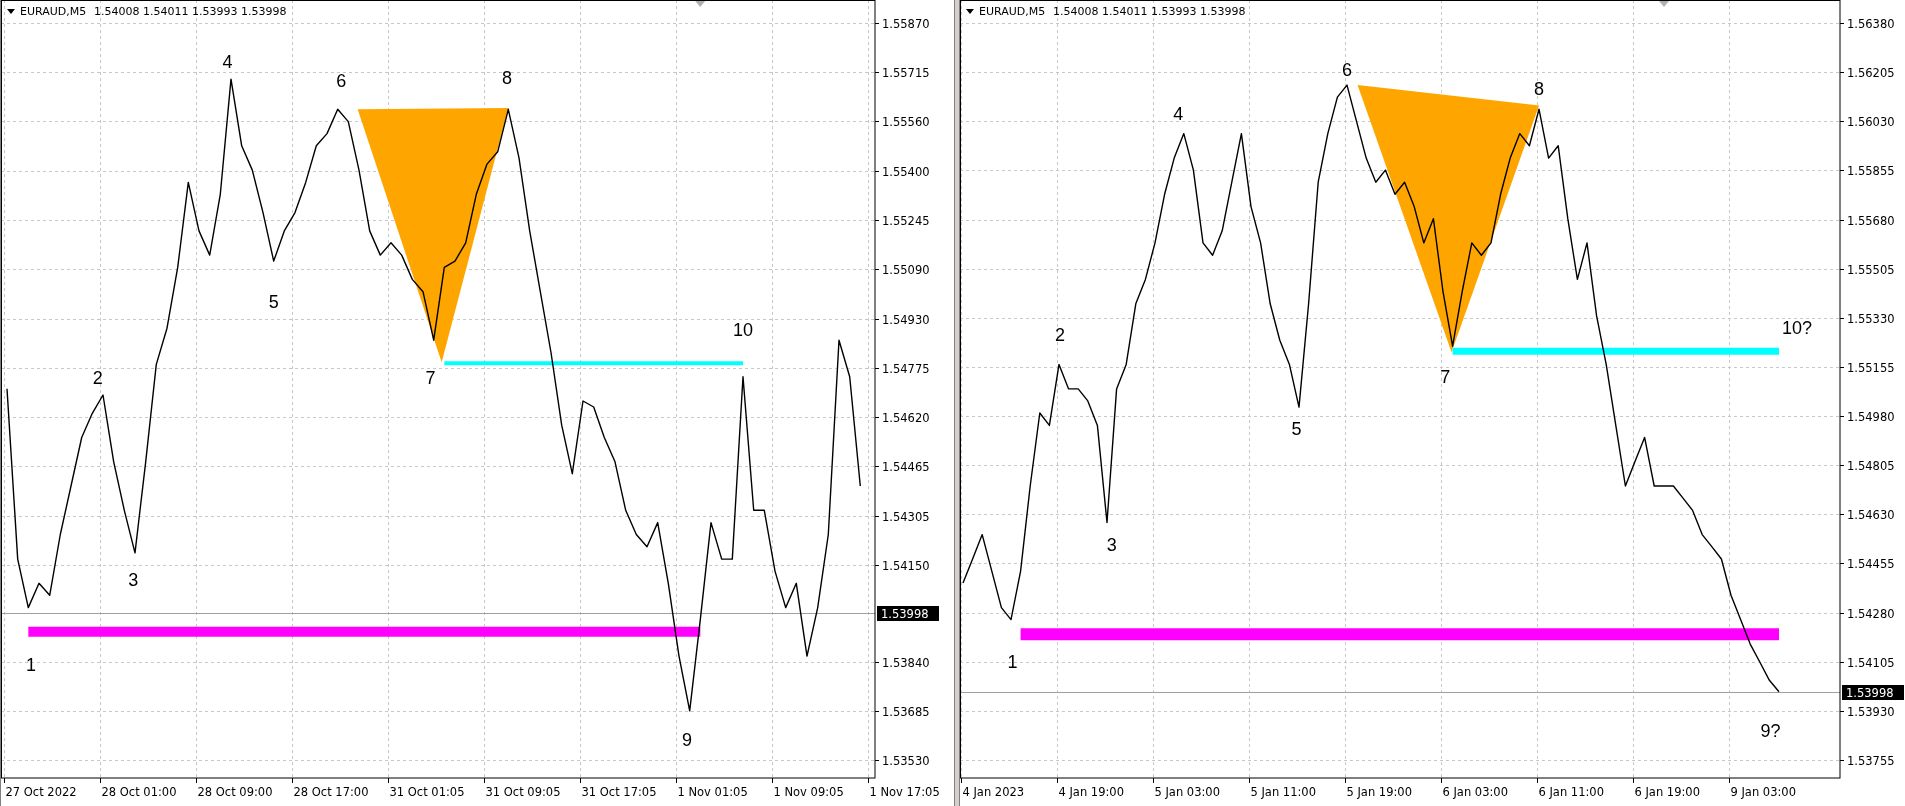 The image size is (1905, 806). I want to click on time-axis-label: 4 Jan 19:00, so click(1091, 792).